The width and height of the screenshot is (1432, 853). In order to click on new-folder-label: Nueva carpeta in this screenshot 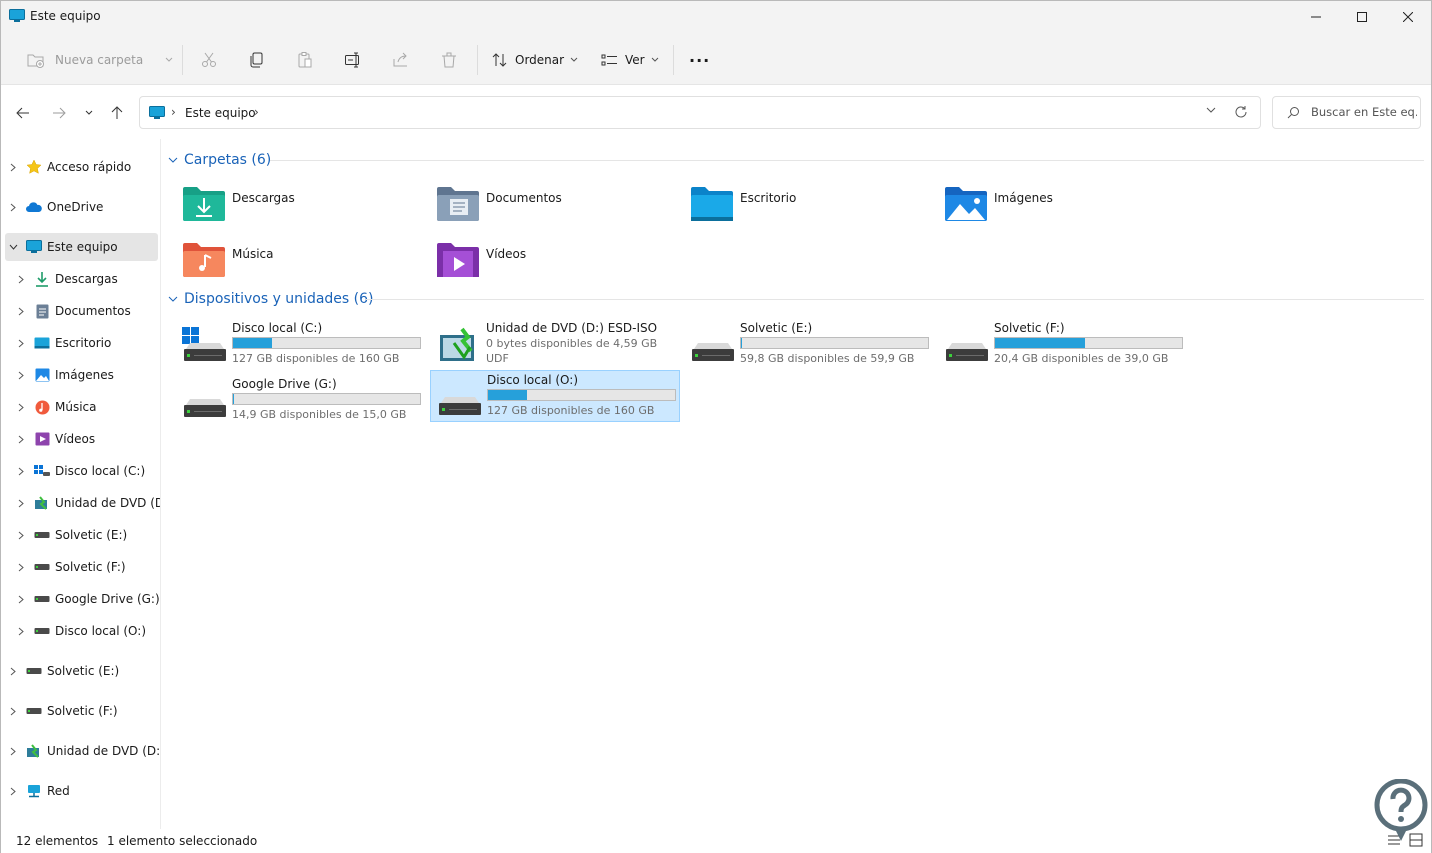, I will do `click(99, 60)`.